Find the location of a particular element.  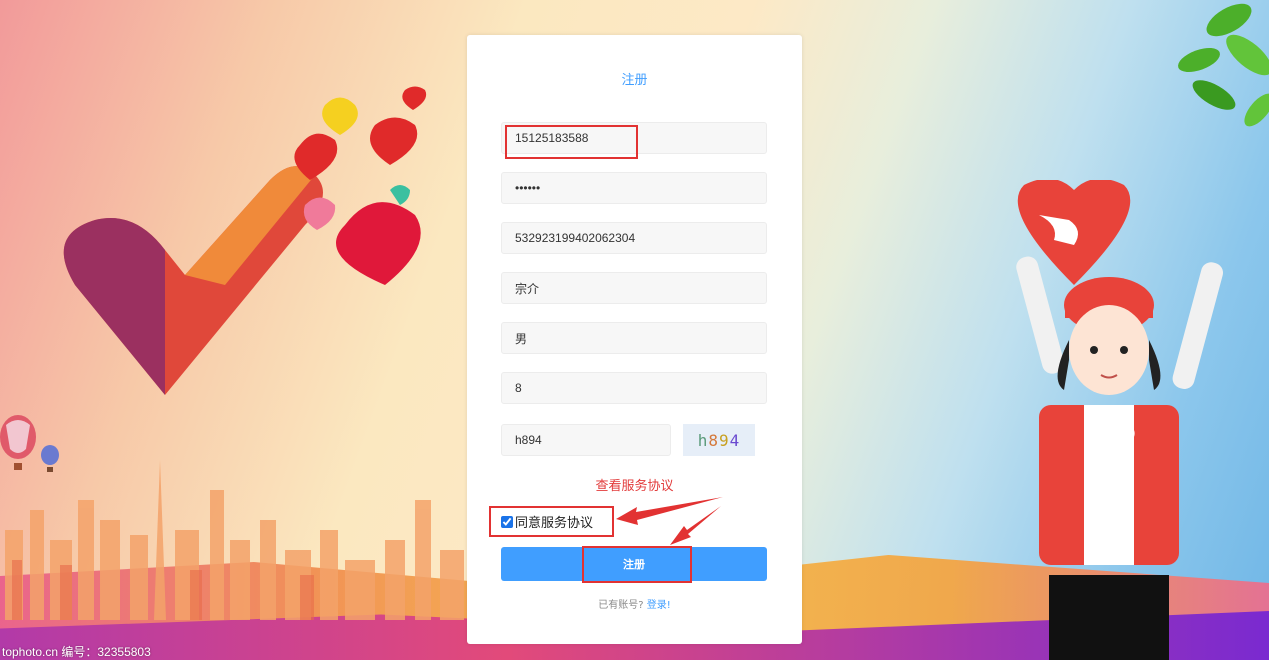

have-account-text: 已有账号? is located at coordinates (621, 605).